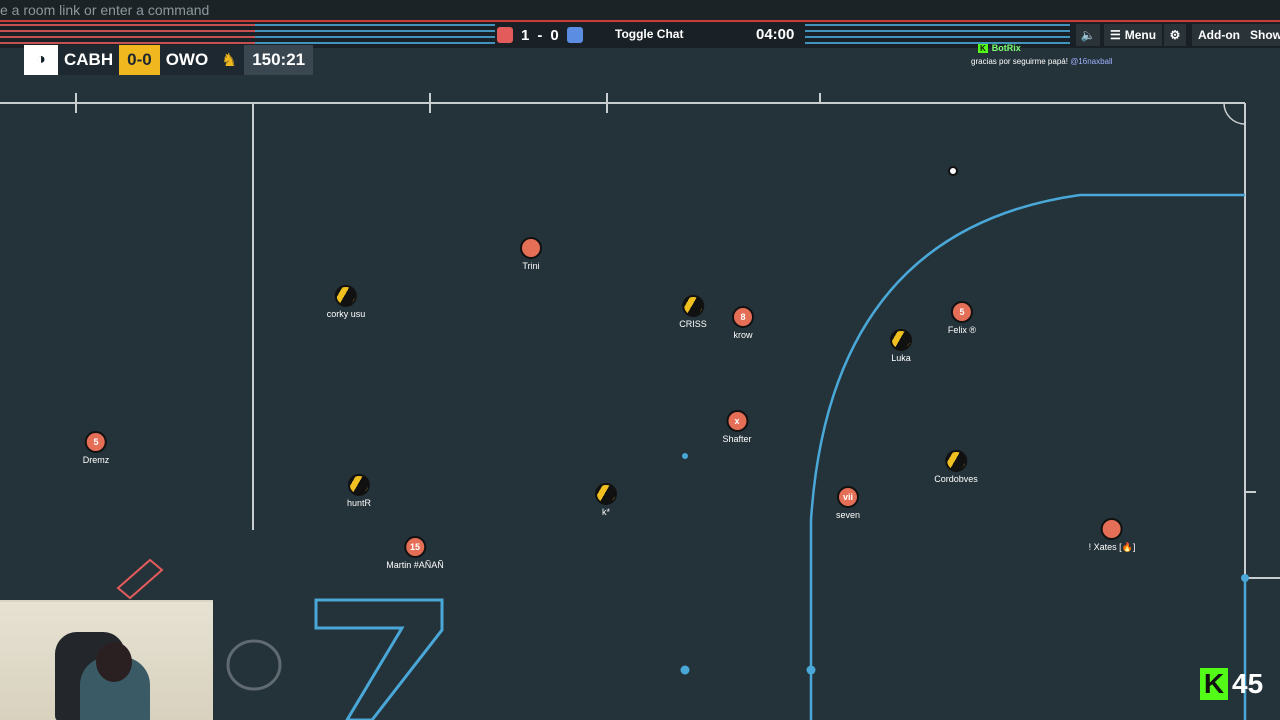 The image size is (1280, 720). I want to click on player-name: huntR, so click(359, 503).